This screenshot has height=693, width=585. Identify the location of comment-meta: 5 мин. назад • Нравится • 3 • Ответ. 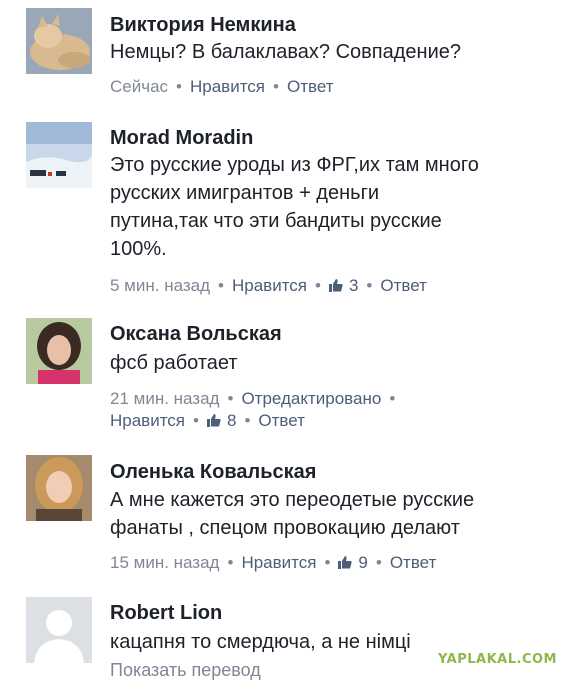
(268, 286).